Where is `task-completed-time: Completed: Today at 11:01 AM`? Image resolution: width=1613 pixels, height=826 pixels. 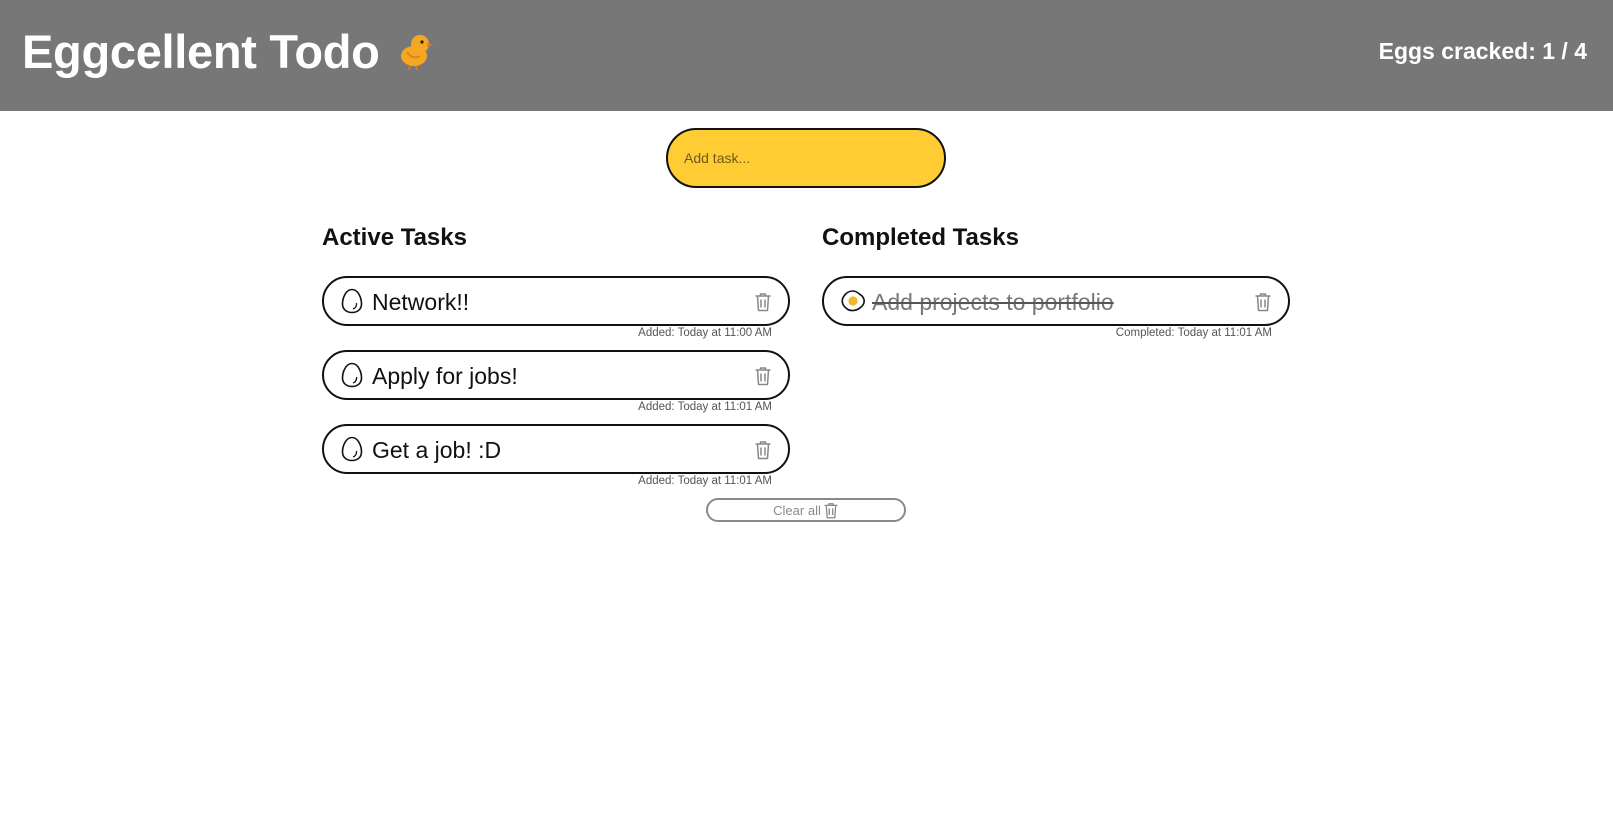 task-completed-time: Completed: Today at 11:01 AM is located at coordinates (1193, 333).